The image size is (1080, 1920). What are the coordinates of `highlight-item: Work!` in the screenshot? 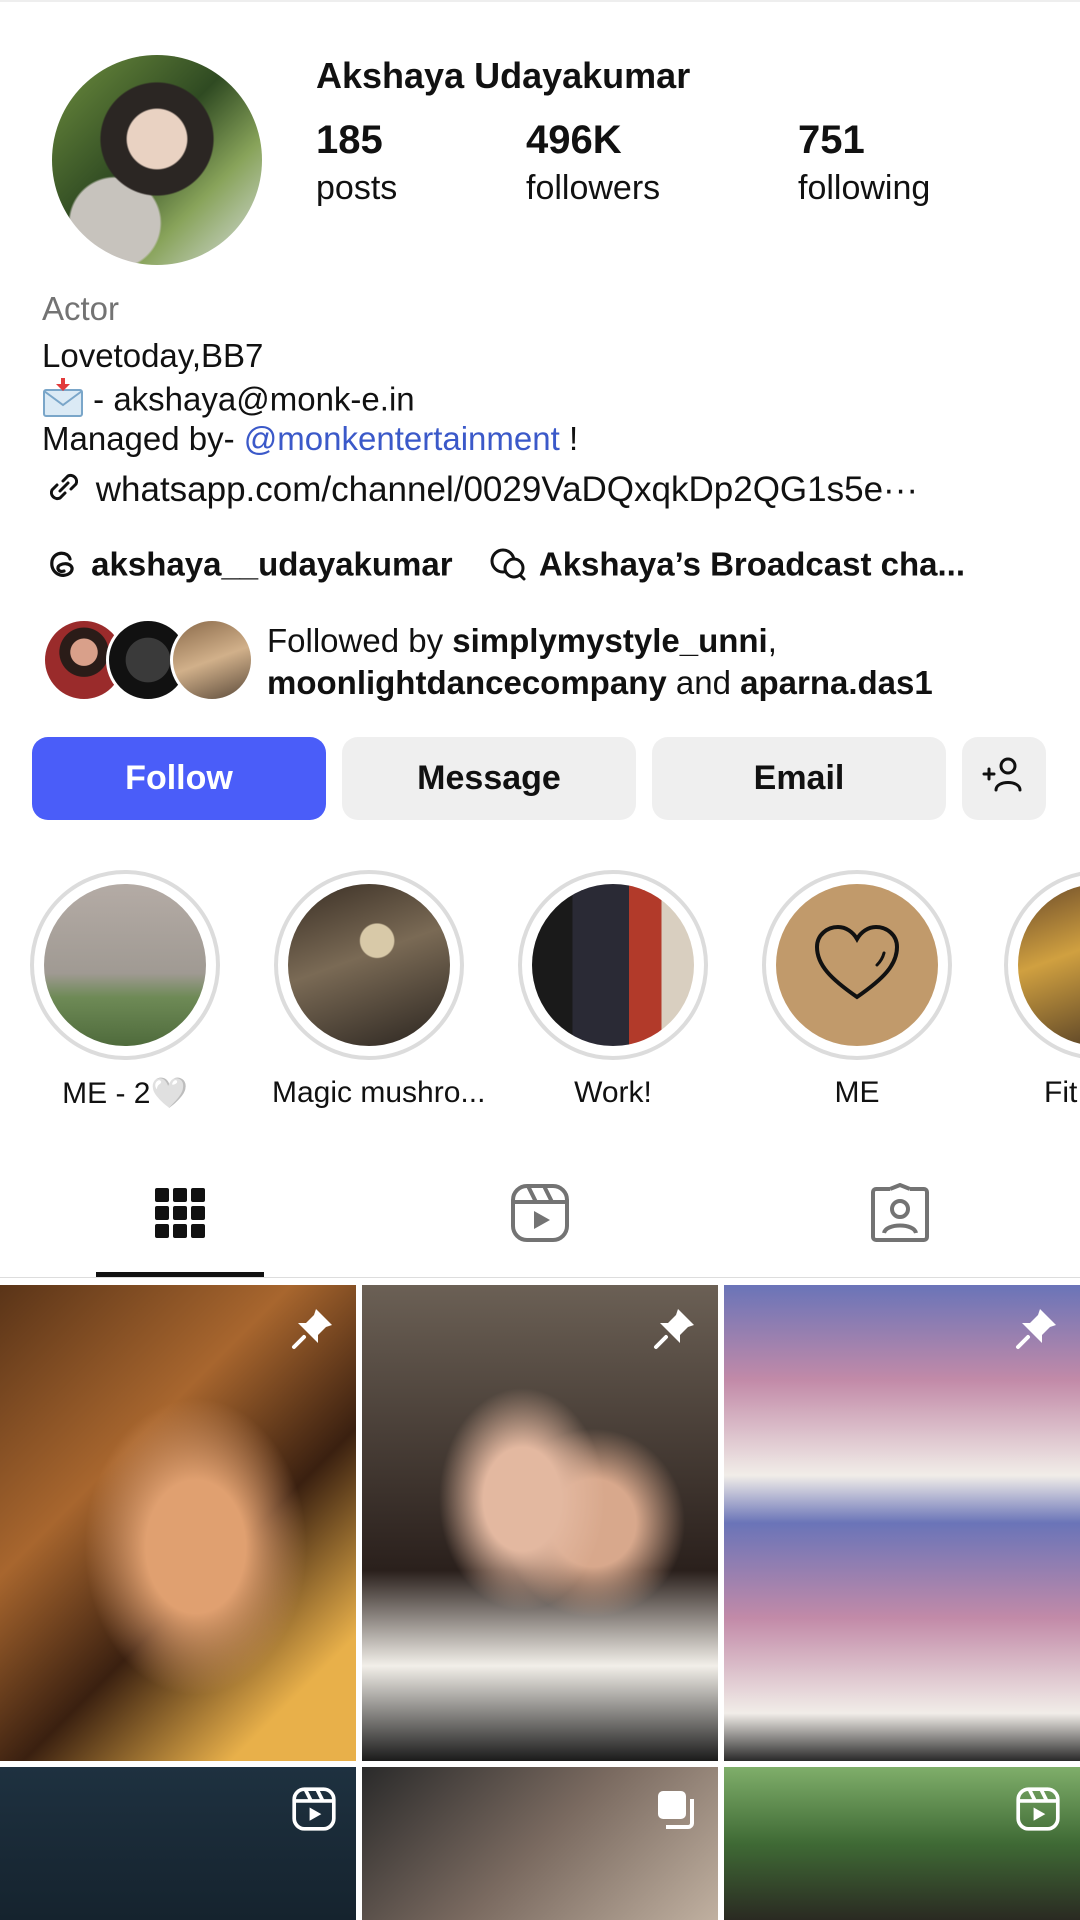 It's located at (613, 990).